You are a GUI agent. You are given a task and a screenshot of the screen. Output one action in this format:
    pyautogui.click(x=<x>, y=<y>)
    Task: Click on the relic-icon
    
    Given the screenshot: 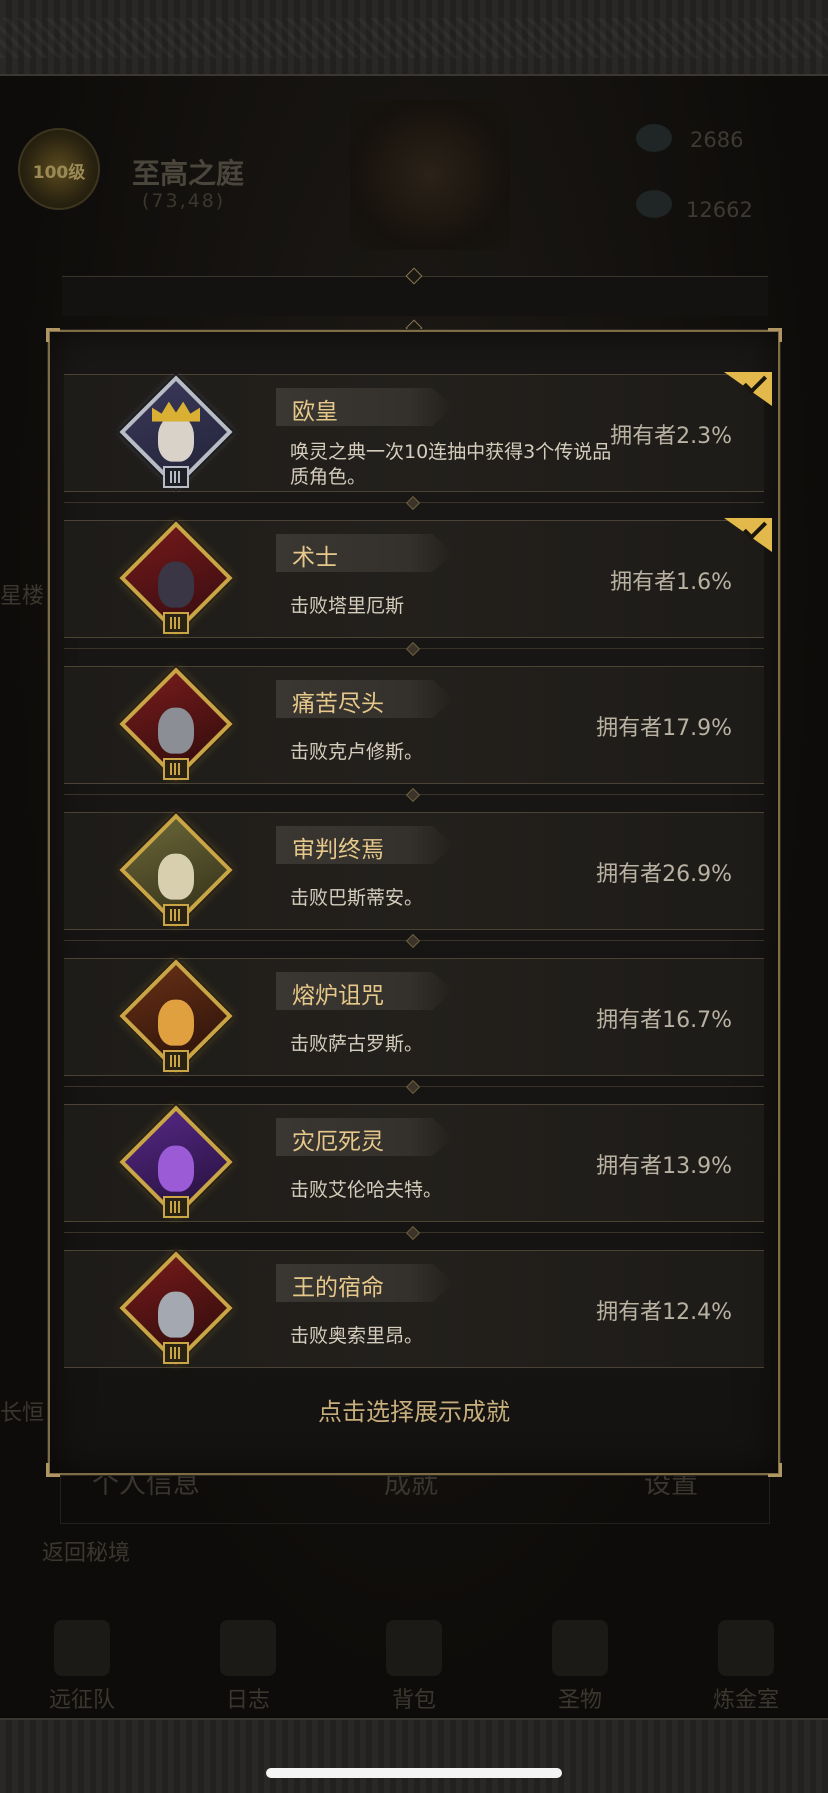 What is the action you would take?
    pyautogui.click(x=580, y=1648)
    